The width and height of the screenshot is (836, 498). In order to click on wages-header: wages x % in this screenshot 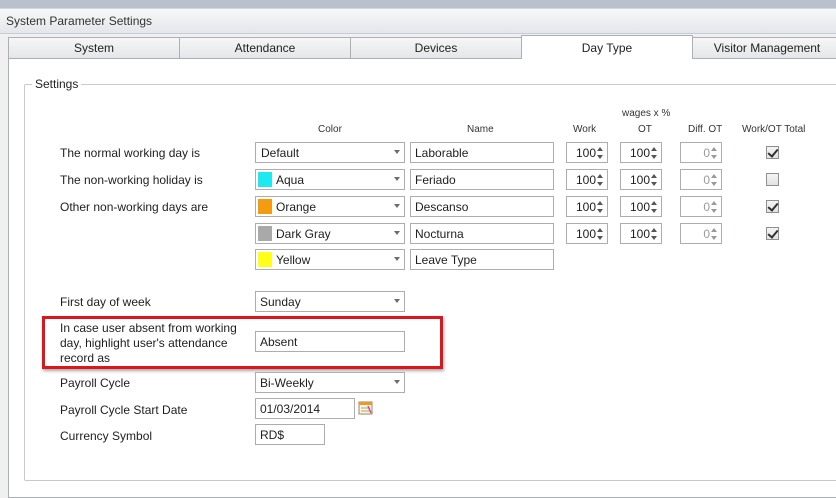, I will do `click(646, 113)`.